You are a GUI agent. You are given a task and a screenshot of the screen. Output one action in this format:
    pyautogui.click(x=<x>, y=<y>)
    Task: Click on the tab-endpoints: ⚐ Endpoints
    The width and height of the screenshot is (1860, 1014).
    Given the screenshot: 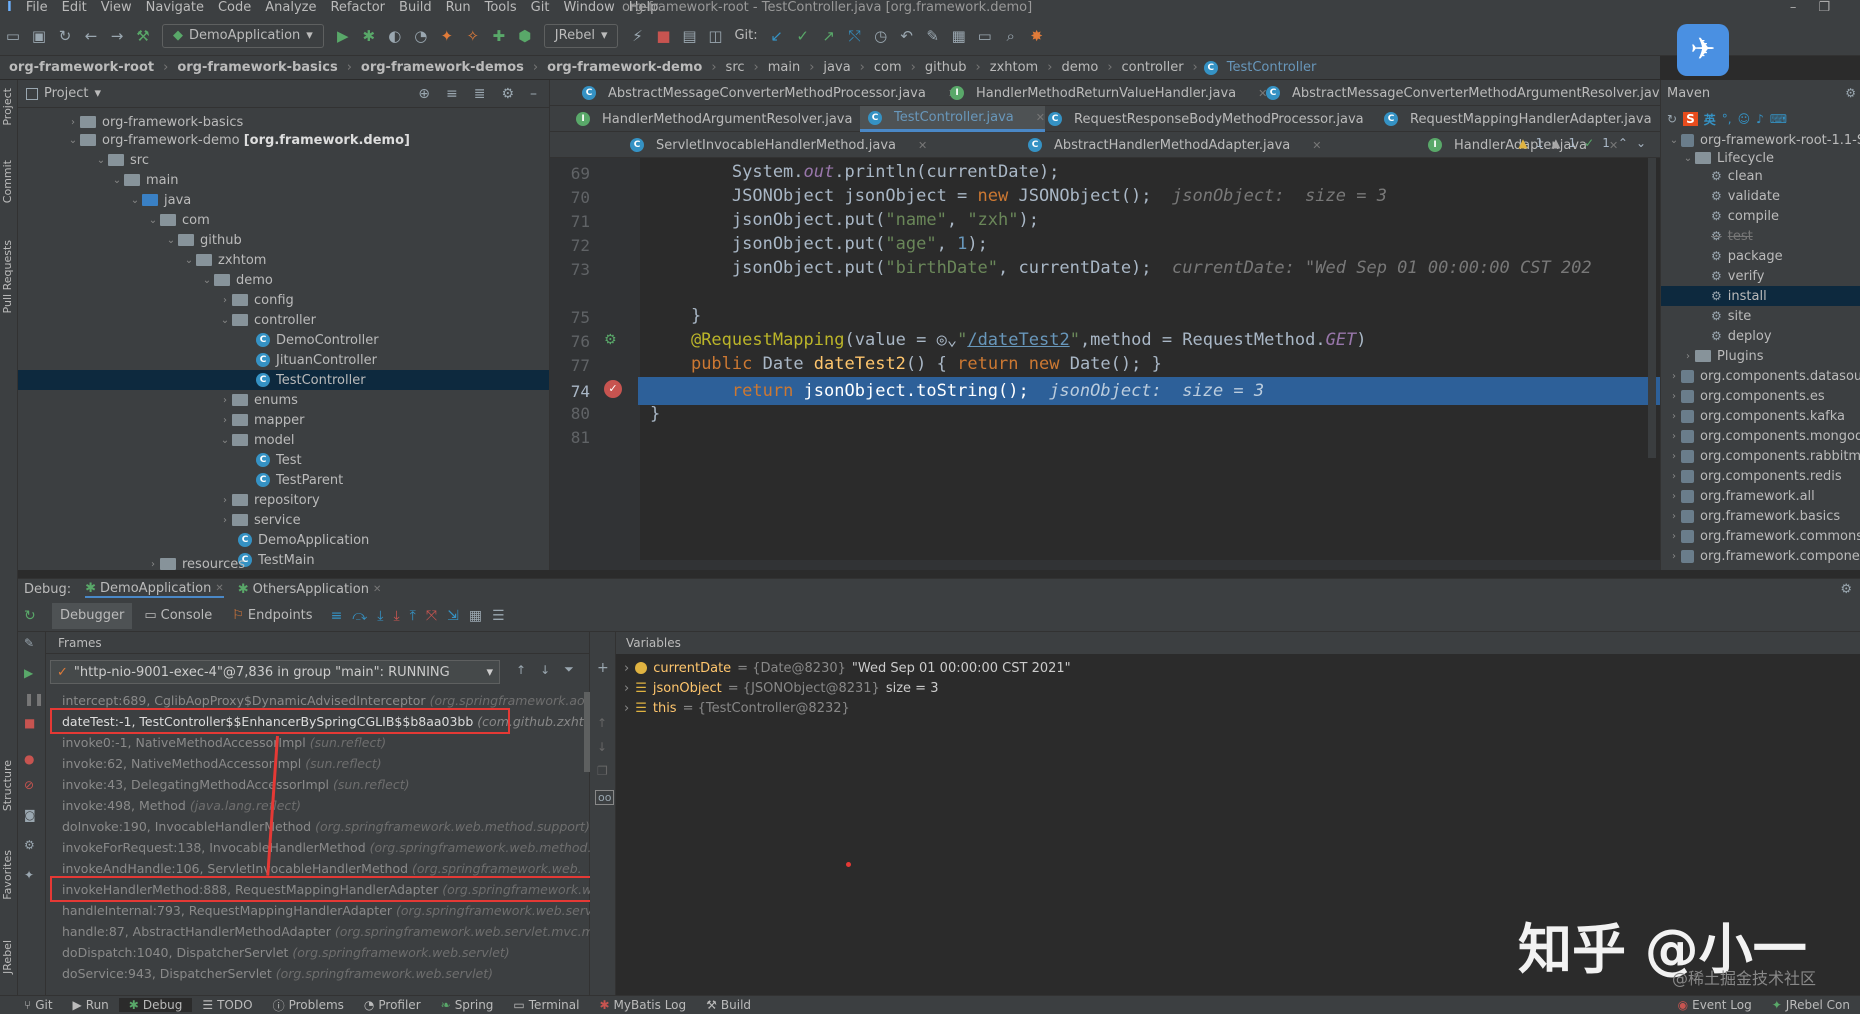 What is the action you would take?
    pyautogui.click(x=272, y=615)
    